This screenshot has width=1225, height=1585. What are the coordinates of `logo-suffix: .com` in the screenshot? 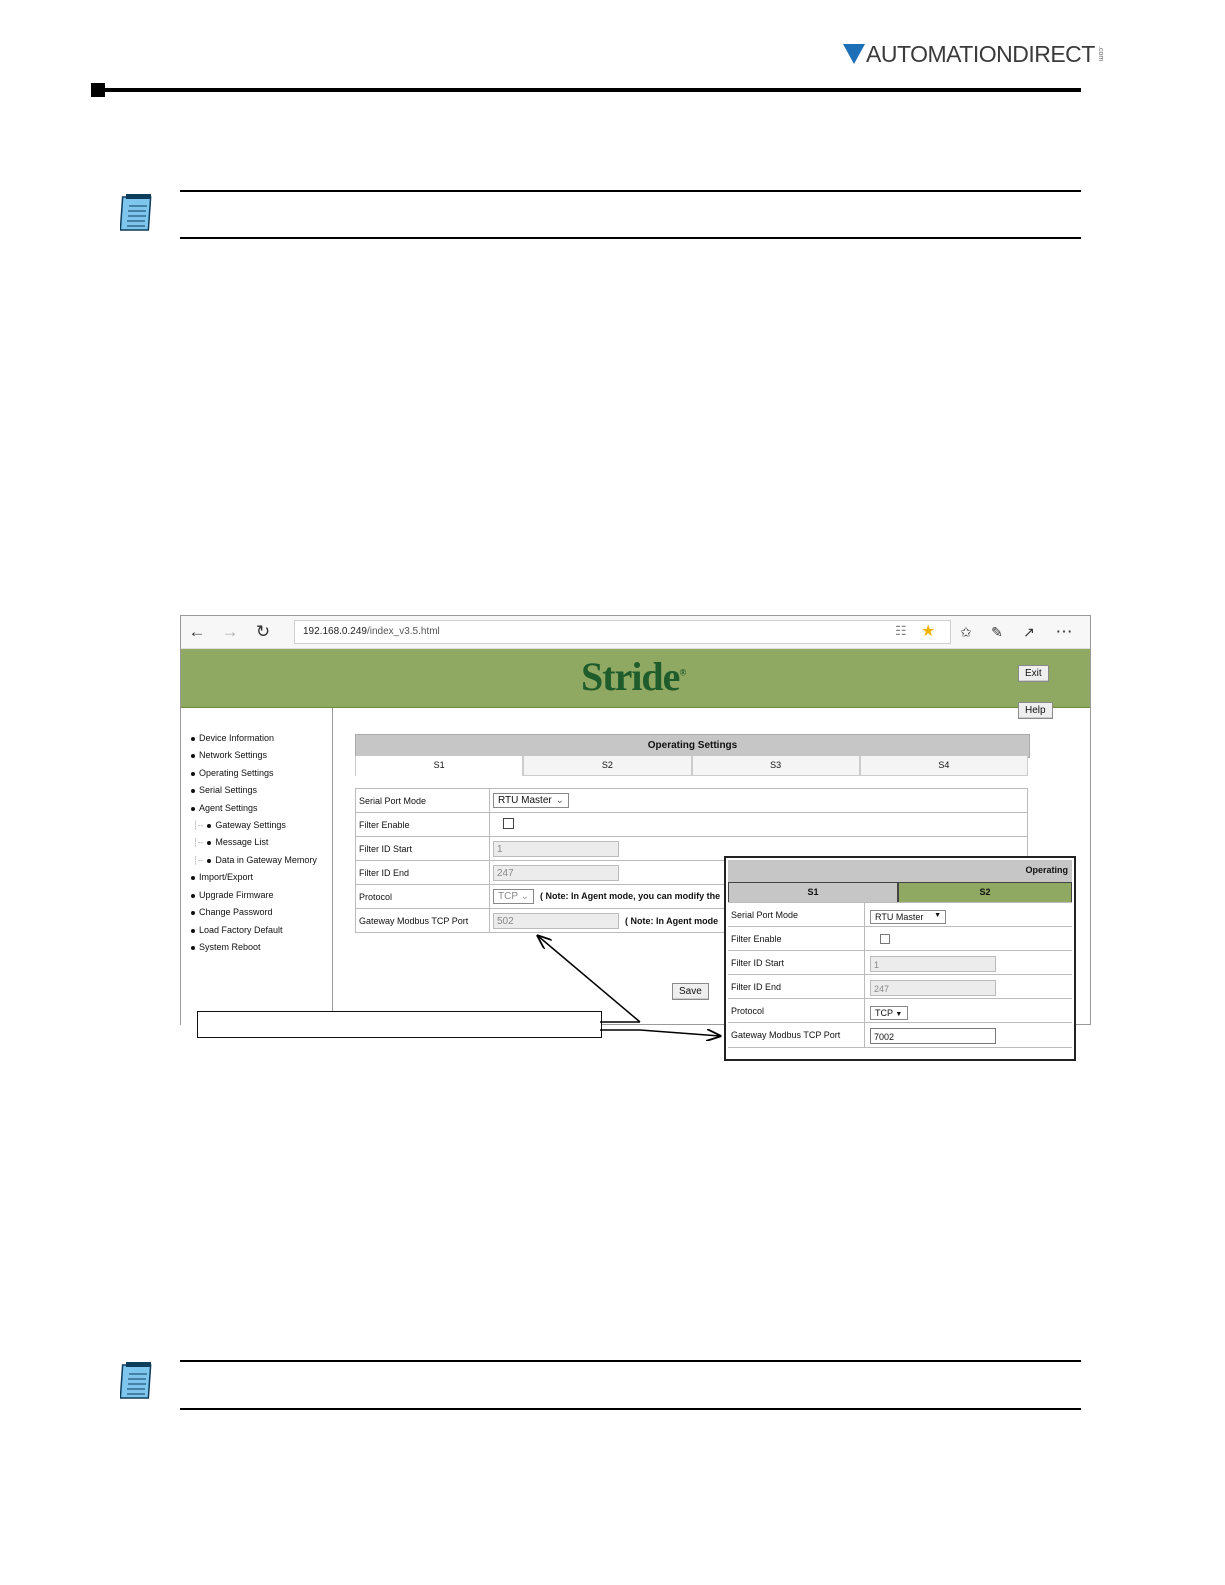 It's located at (1100, 54).